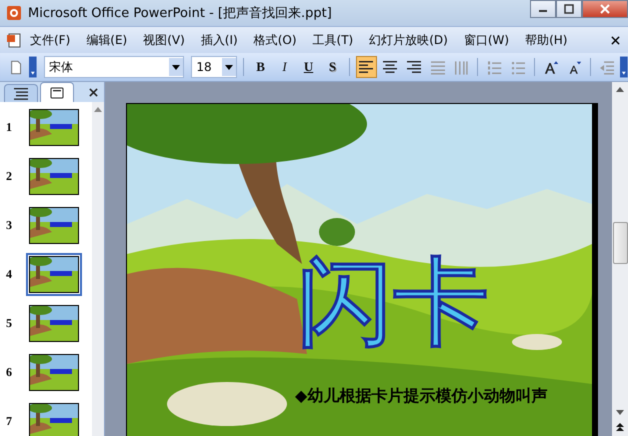  I want to click on new-document-icon, so click(16, 67).